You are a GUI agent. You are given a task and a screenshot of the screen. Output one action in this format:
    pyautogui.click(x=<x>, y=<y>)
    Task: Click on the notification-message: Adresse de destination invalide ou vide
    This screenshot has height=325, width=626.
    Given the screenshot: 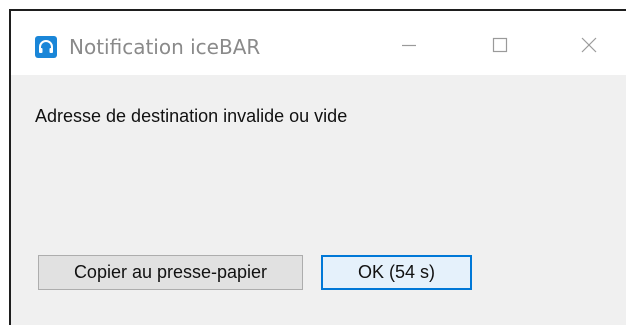 What is the action you would take?
    pyautogui.click(x=191, y=116)
    